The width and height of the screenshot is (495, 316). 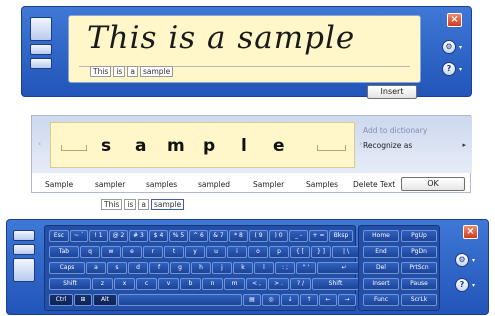 What do you see at coordinates (64, 252) in the screenshot?
I see `tab-key: Tab` at bounding box center [64, 252].